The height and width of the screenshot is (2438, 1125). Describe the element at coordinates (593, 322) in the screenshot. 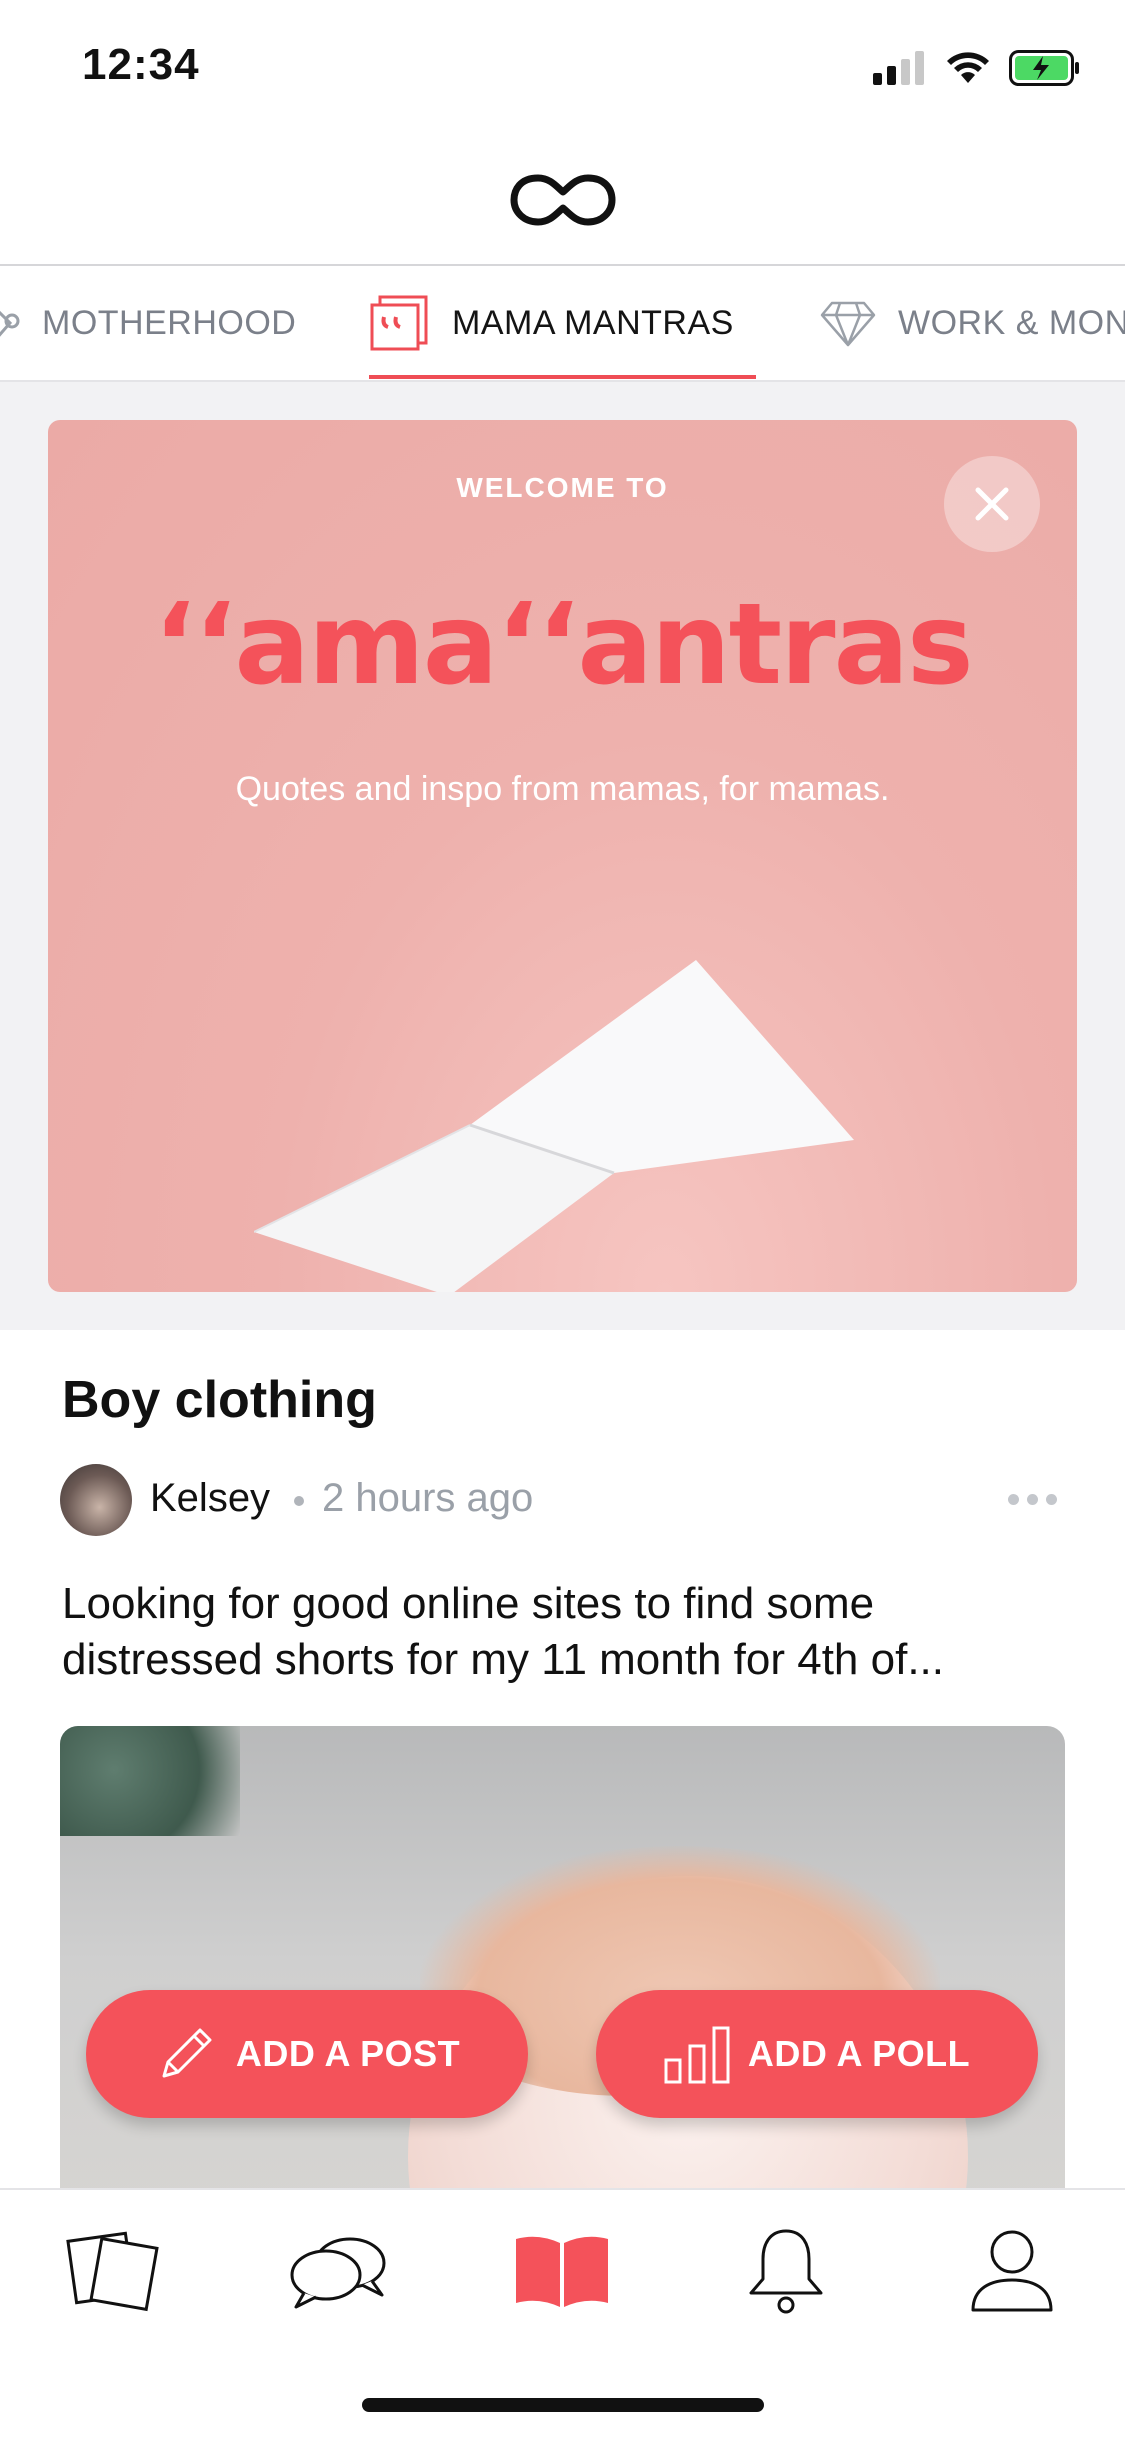

I see `tab-label: MAMA MANTRAS` at that location.